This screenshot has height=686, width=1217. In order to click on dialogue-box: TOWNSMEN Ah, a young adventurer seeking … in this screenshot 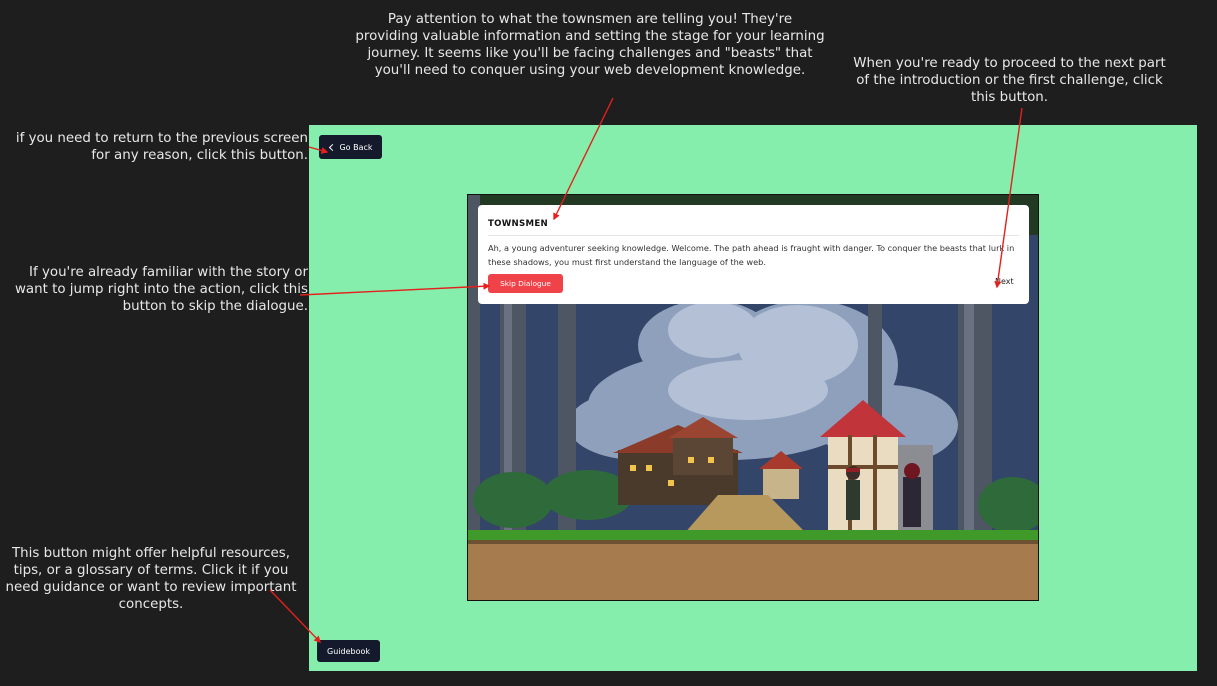, I will do `click(753, 254)`.